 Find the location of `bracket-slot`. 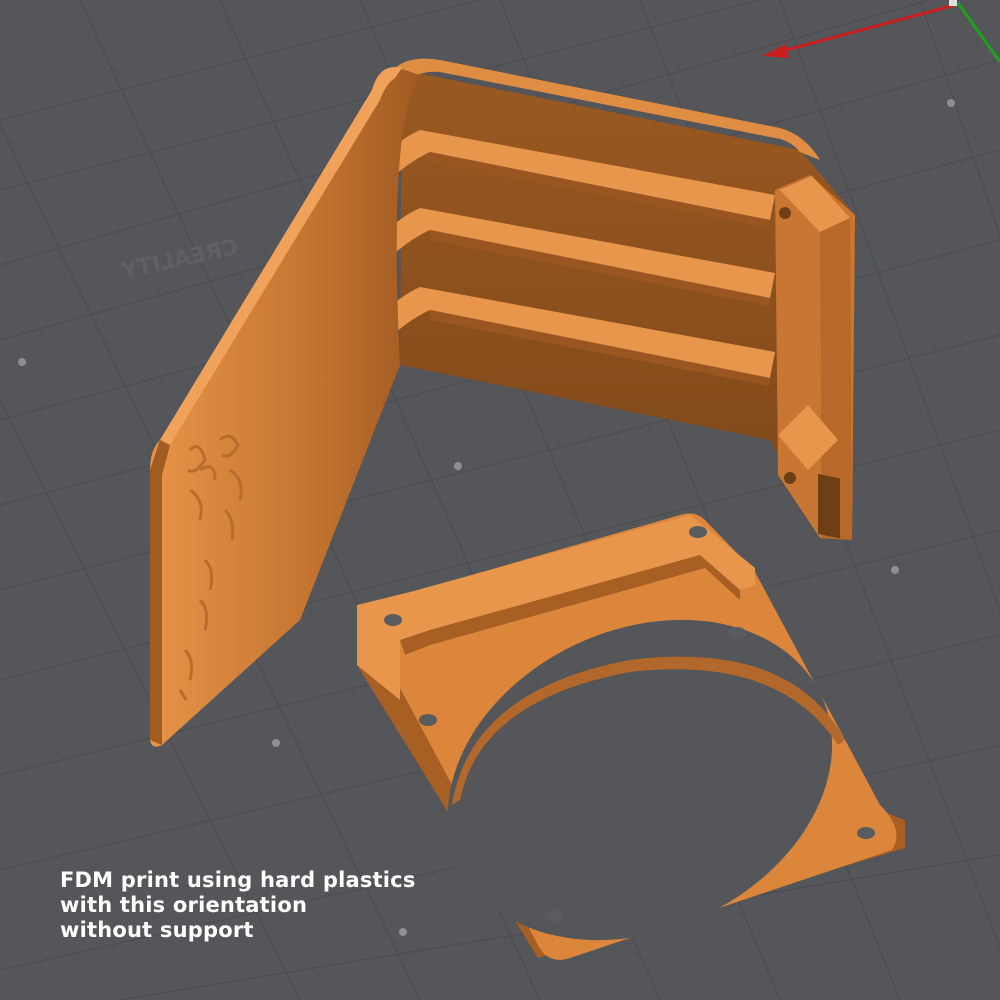

bracket-slot is located at coordinates (829, 506).